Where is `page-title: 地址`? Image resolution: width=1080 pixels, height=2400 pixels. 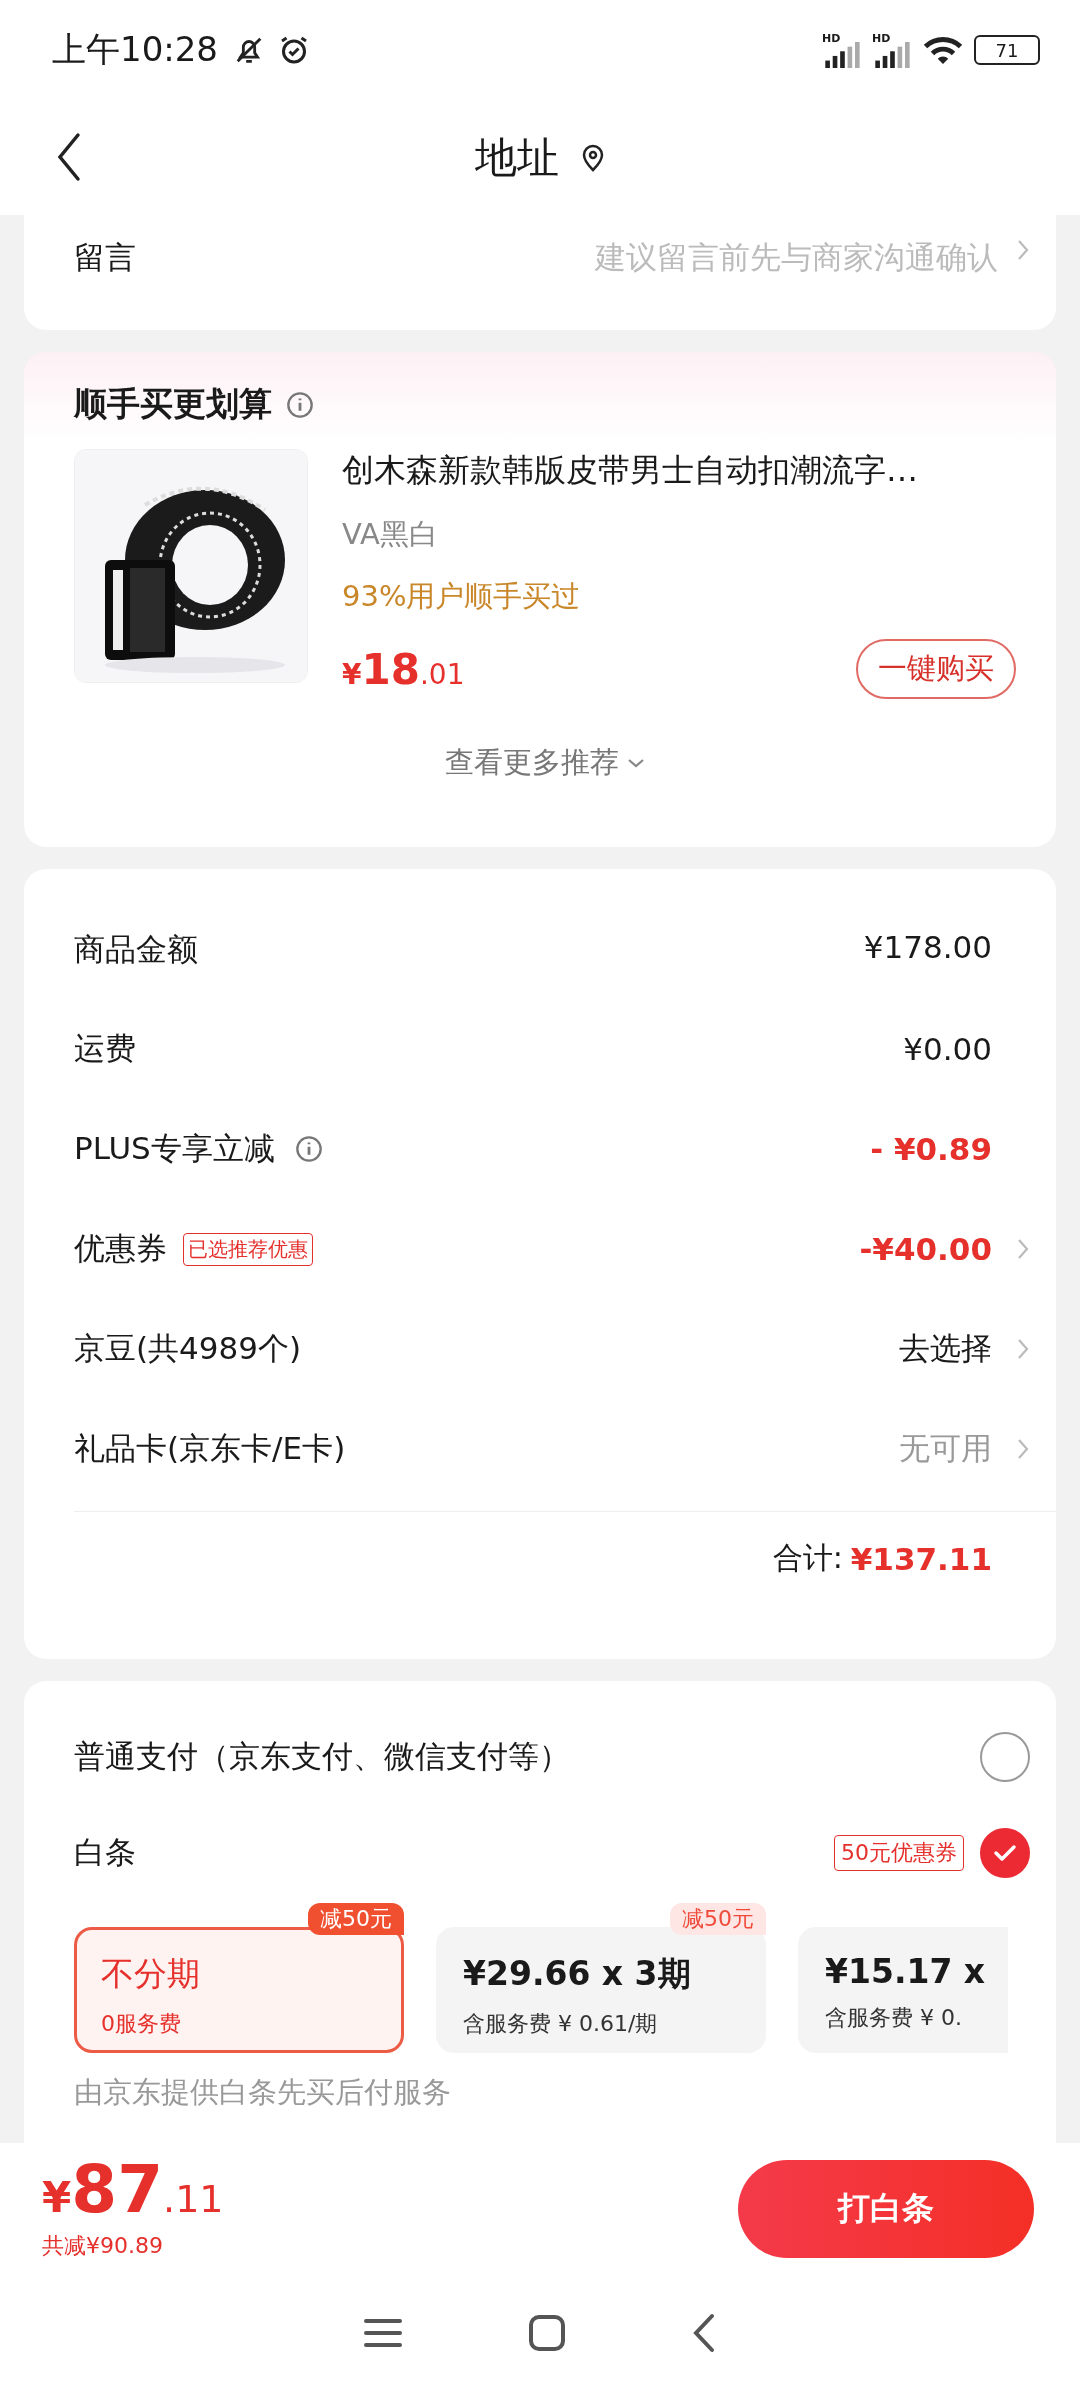 page-title: 地址 is located at coordinates (517, 157).